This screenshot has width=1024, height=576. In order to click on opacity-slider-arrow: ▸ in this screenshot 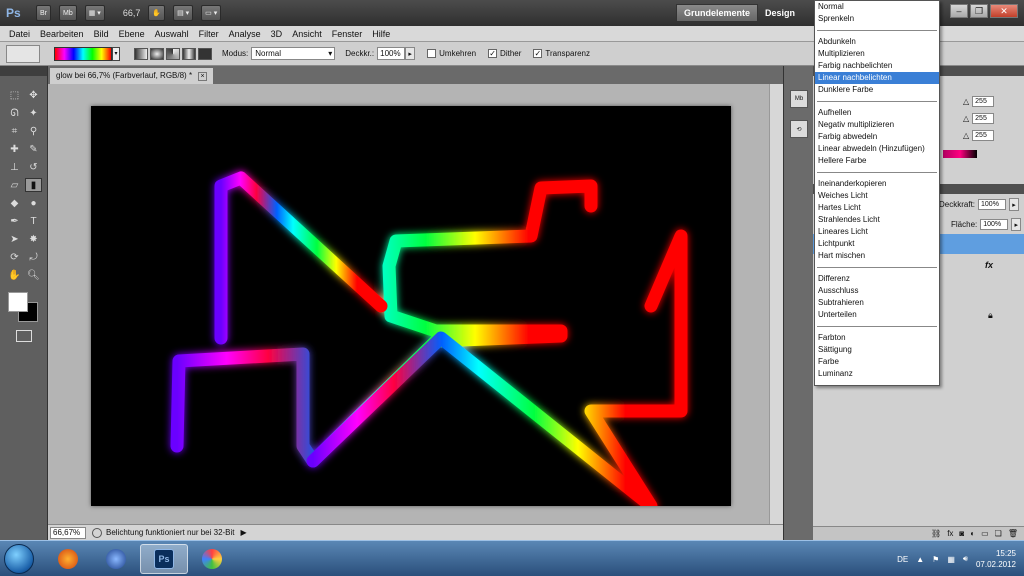, I will do `click(410, 53)`.